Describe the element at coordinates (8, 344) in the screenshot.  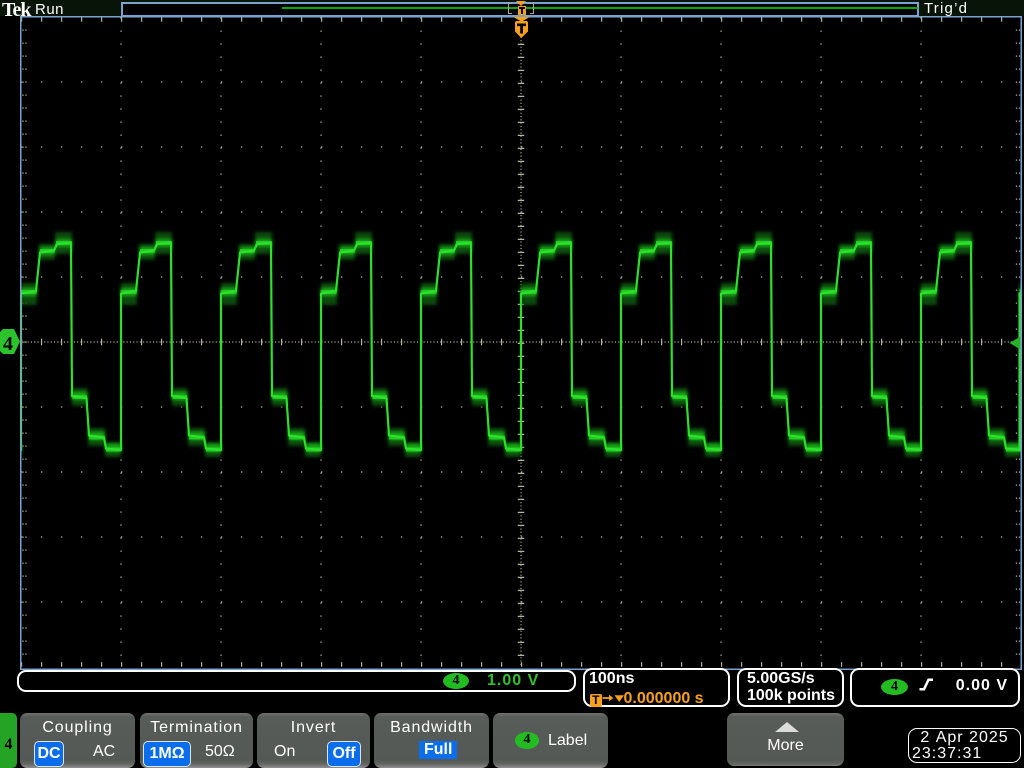
I see `svg-text: 4` at that location.